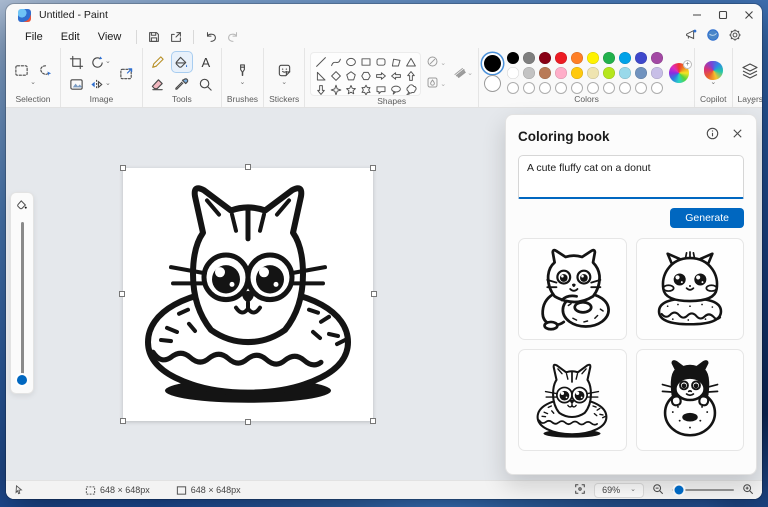  Describe the element at coordinates (365, 75) in the screenshot. I see `shape-hexagon-icon` at that location.